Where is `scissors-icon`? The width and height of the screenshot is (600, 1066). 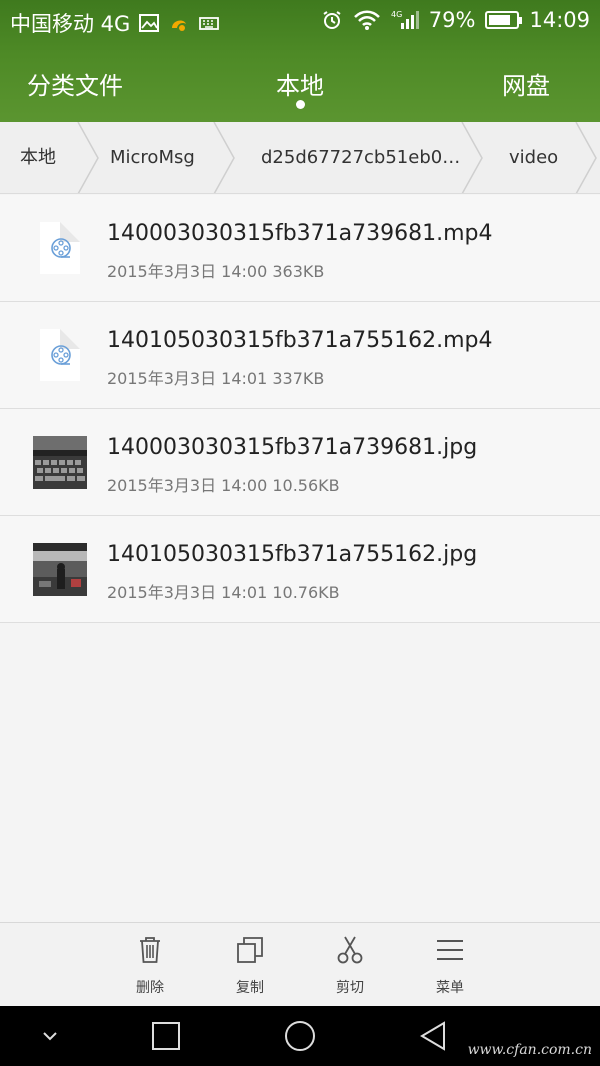 scissors-icon is located at coordinates (350, 950).